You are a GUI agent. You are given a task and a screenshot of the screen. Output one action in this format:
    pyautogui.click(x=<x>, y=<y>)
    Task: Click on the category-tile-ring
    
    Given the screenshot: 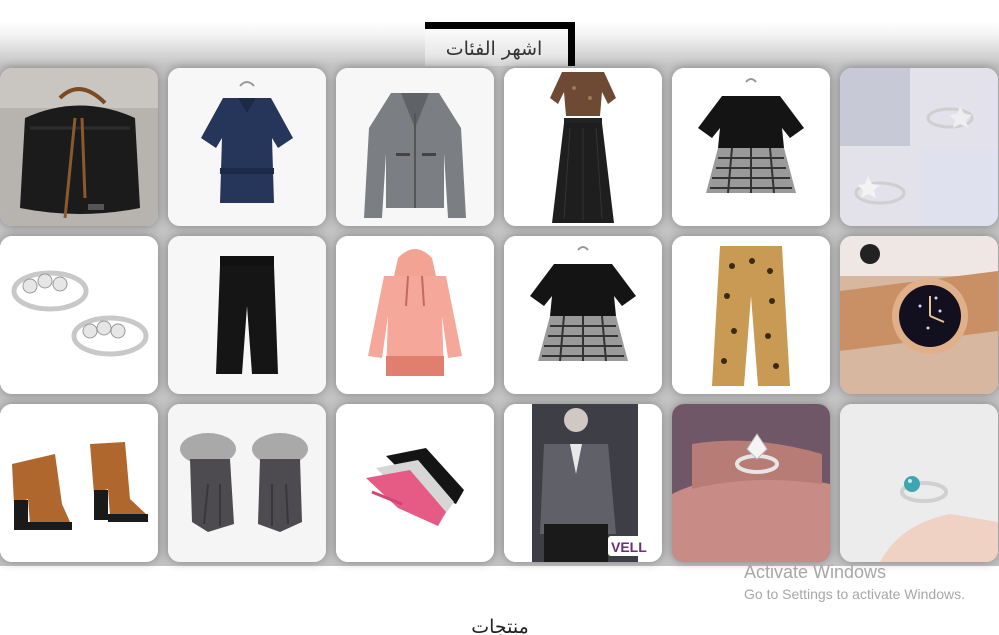 What is the action you would take?
    pyautogui.click(x=919, y=147)
    